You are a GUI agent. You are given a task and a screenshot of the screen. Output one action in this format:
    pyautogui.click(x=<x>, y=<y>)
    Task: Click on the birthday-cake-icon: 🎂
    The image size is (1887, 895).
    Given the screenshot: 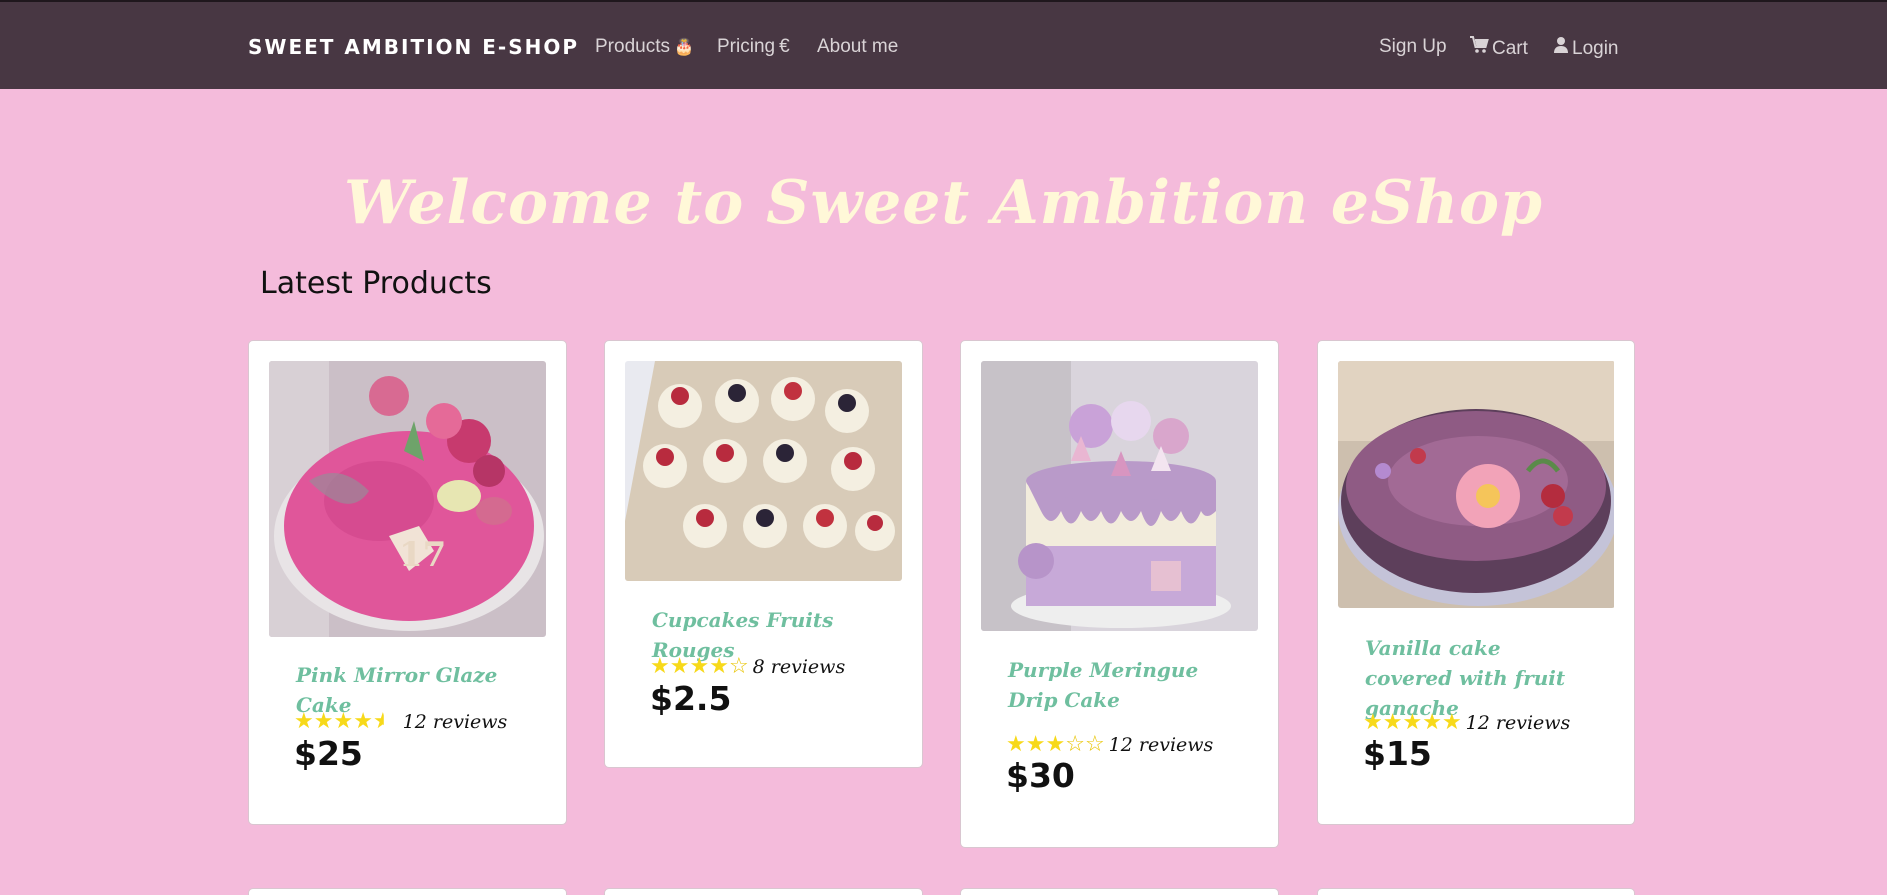 What is the action you would take?
    pyautogui.click(x=683, y=47)
    